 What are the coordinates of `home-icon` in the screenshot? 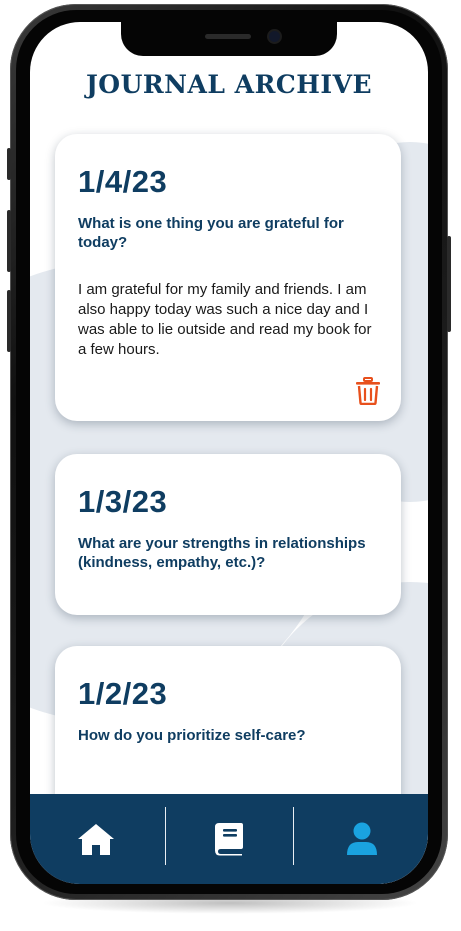 It's located at (96, 839).